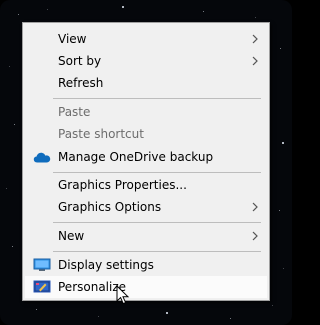 Image resolution: width=320 pixels, height=325 pixels. I want to click on menu-item-graphics-options: Graphics Options, so click(146, 207).